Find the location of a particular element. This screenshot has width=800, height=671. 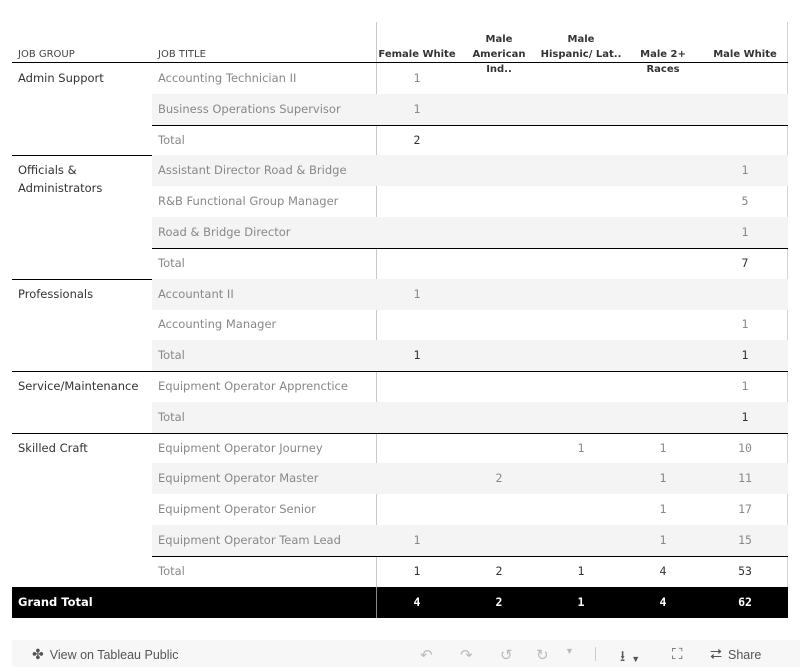

job-group-label: Service/Maintenance is located at coordinates (83, 386).